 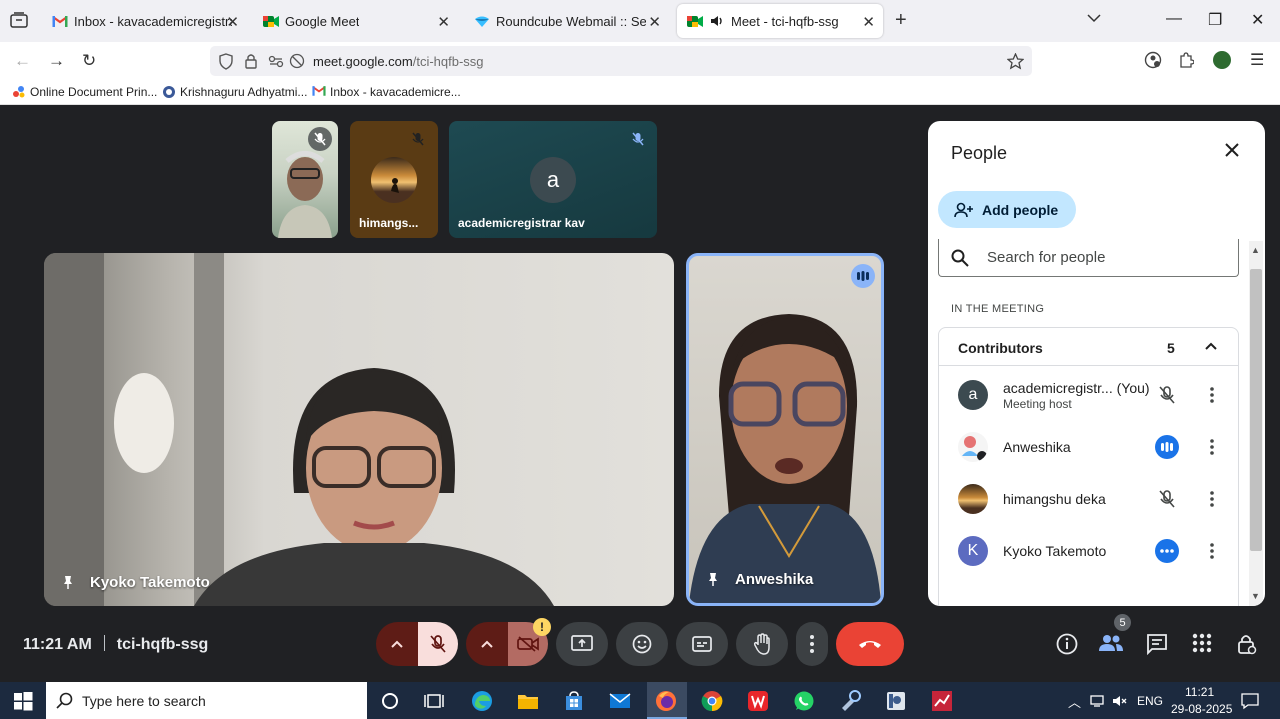 What do you see at coordinates (271, 21) in the screenshot?
I see `meet-icon` at bounding box center [271, 21].